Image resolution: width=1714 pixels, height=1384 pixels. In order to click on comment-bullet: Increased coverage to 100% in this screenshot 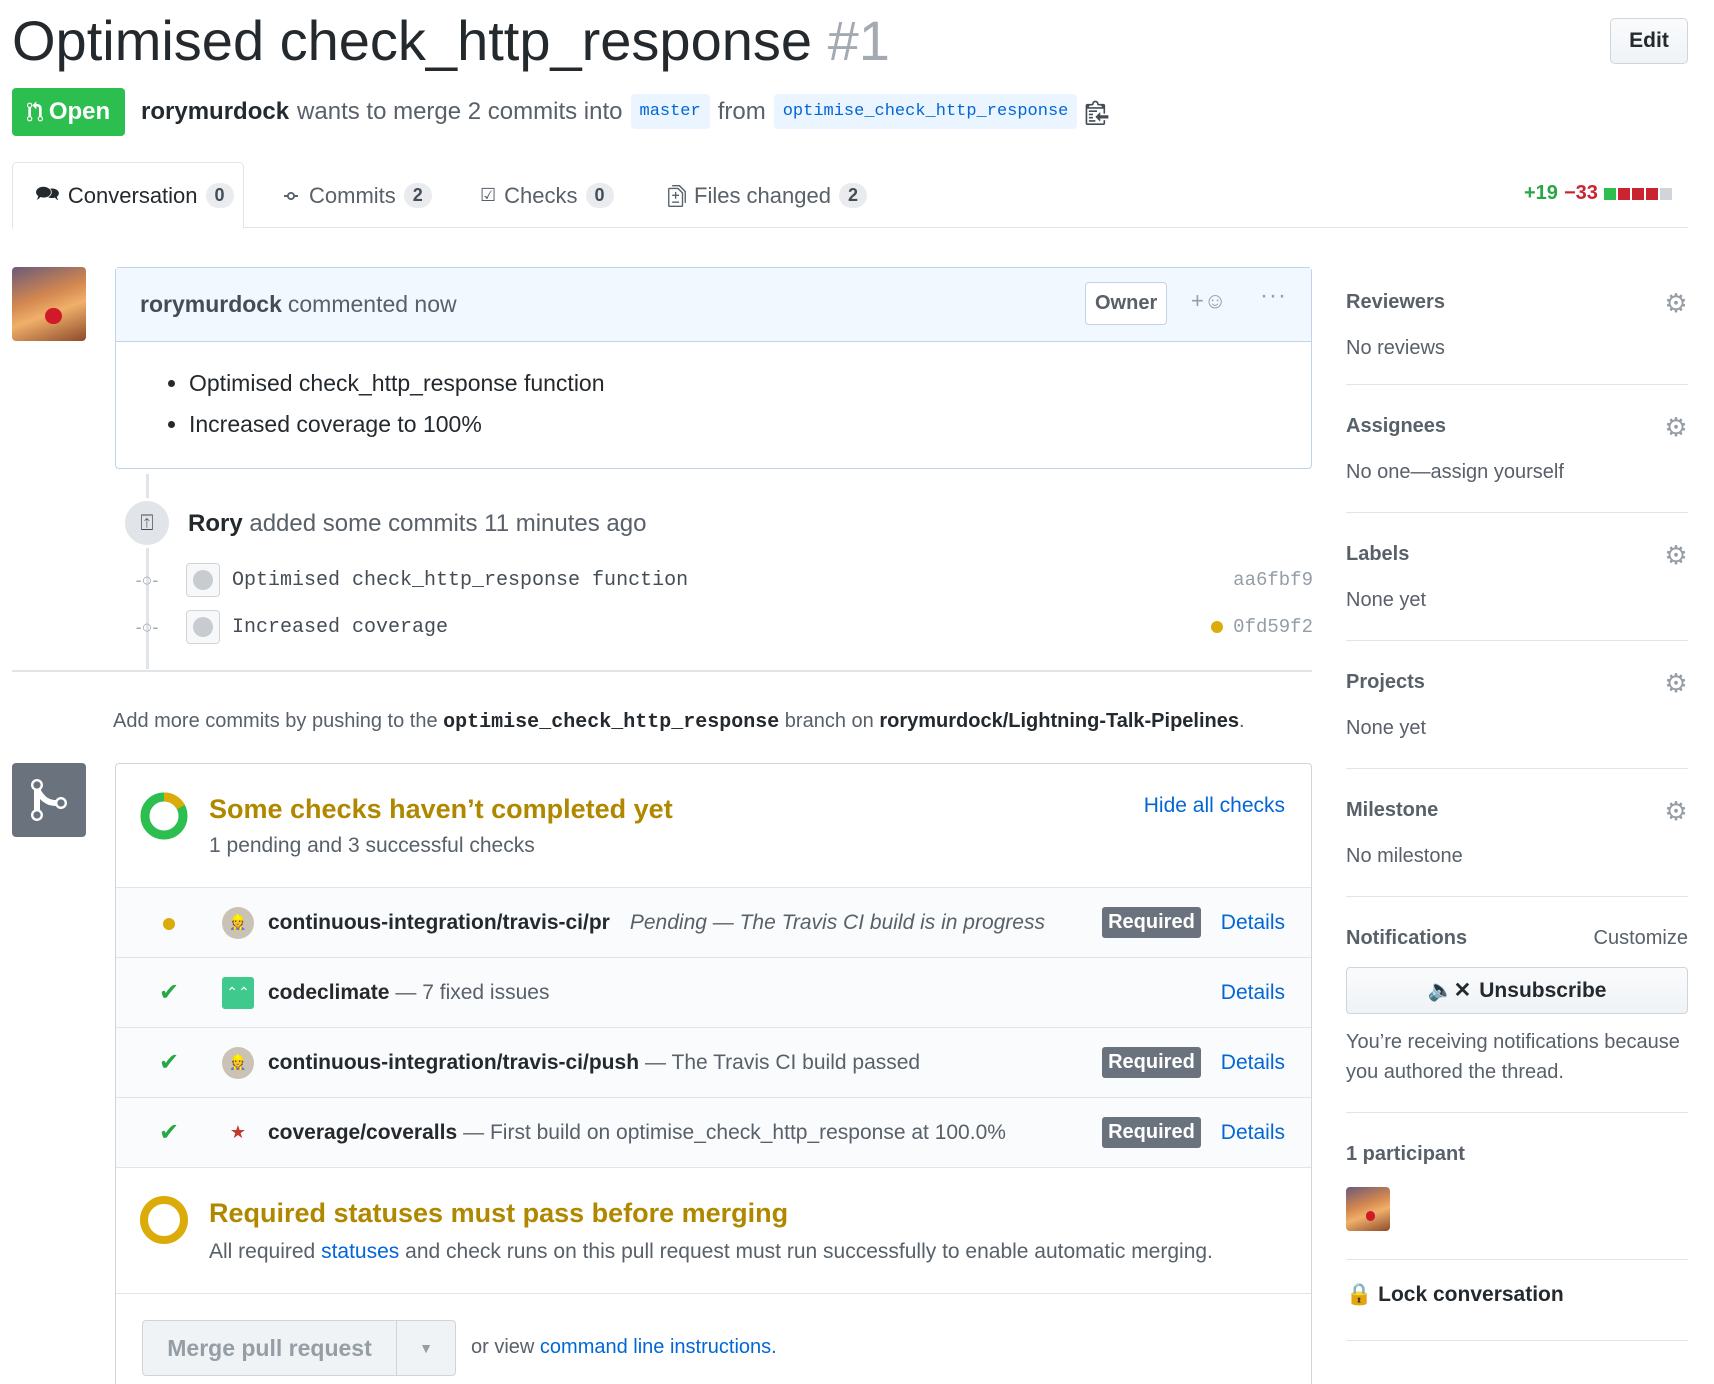, I will do `click(750, 424)`.